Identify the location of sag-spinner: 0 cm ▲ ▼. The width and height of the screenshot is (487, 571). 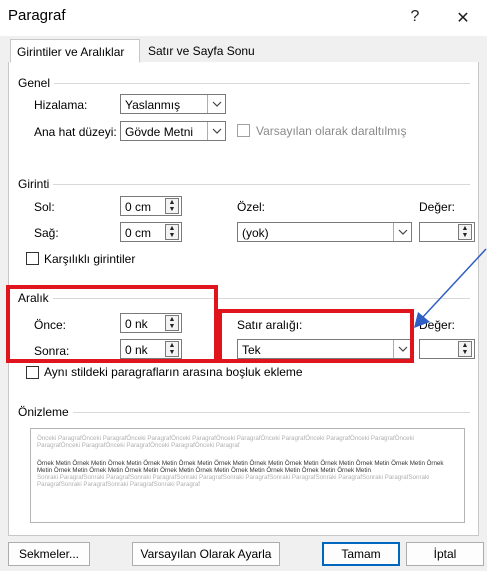
(151, 232).